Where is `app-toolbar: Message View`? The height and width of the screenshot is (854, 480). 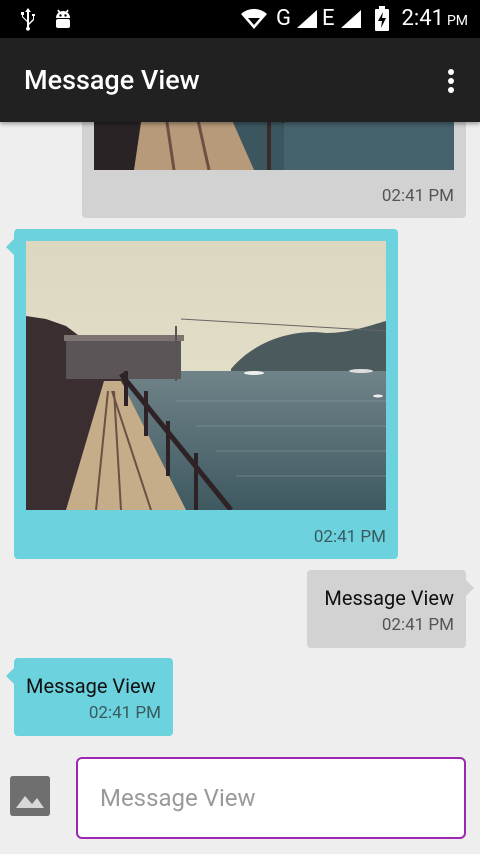
app-toolbar: Message View is located at coordinates (240, 80).